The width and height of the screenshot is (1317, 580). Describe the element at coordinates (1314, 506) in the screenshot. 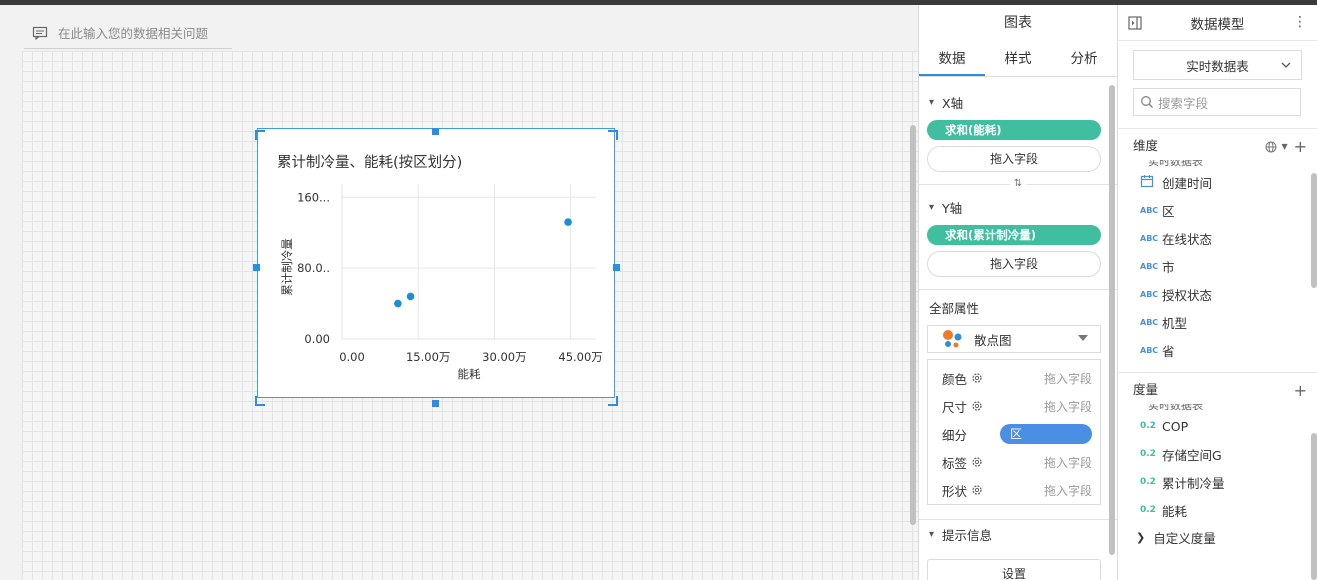

I see `measures-scrollbar` at that location.